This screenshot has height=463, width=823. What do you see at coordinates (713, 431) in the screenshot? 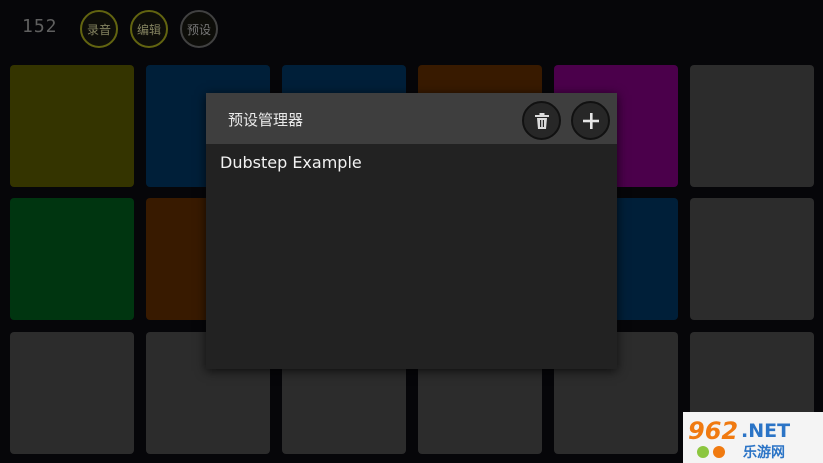
I see `svg-text: 962` at bounding box center [713, 431].